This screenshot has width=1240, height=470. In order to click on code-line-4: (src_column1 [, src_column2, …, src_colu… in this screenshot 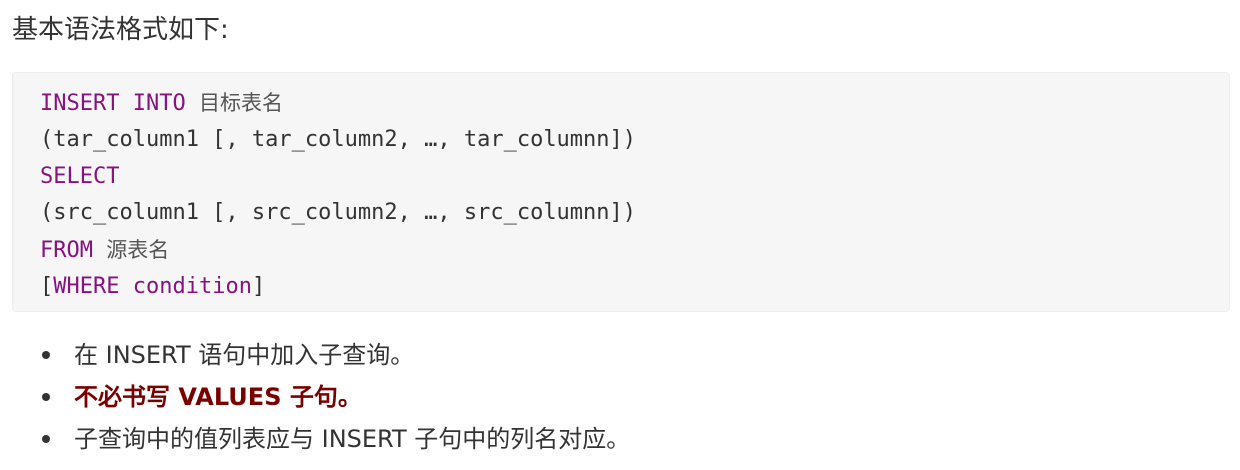, I will do `click(338, 213)`.